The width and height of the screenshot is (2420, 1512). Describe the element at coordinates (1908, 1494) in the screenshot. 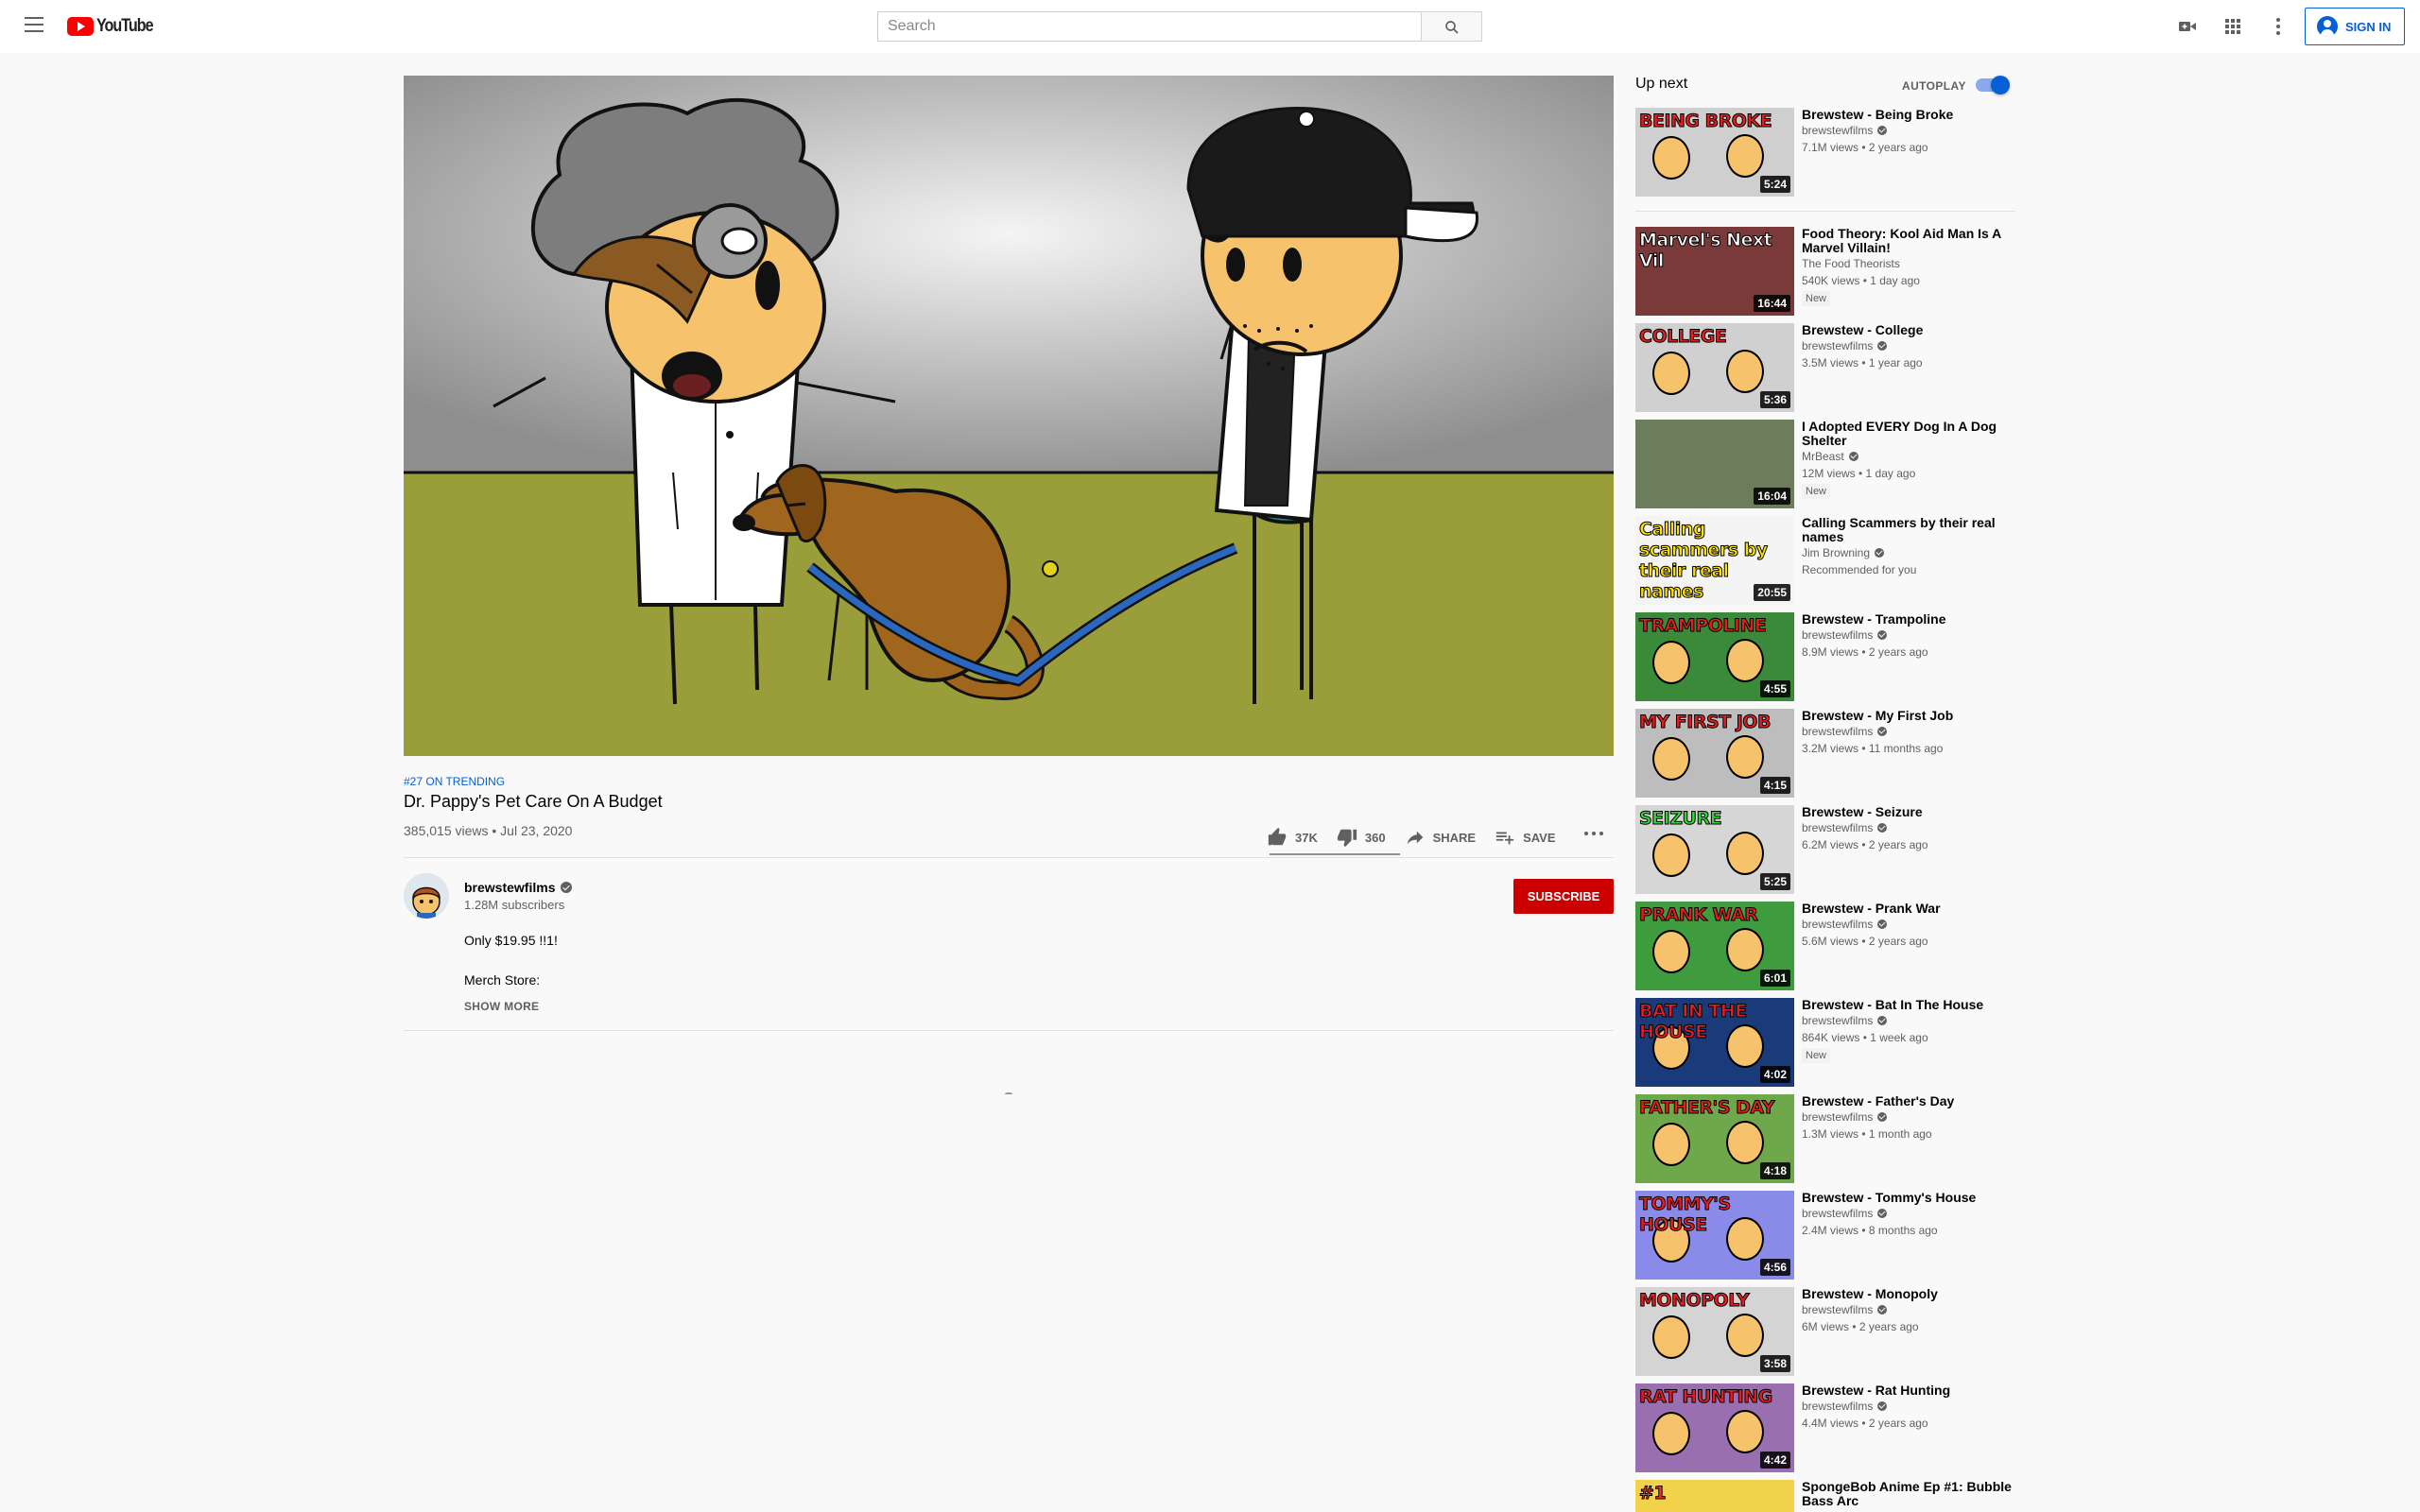

I see `video-title: SpongeBob Anime Ep #1: Bubble Bass Arc` at that location.